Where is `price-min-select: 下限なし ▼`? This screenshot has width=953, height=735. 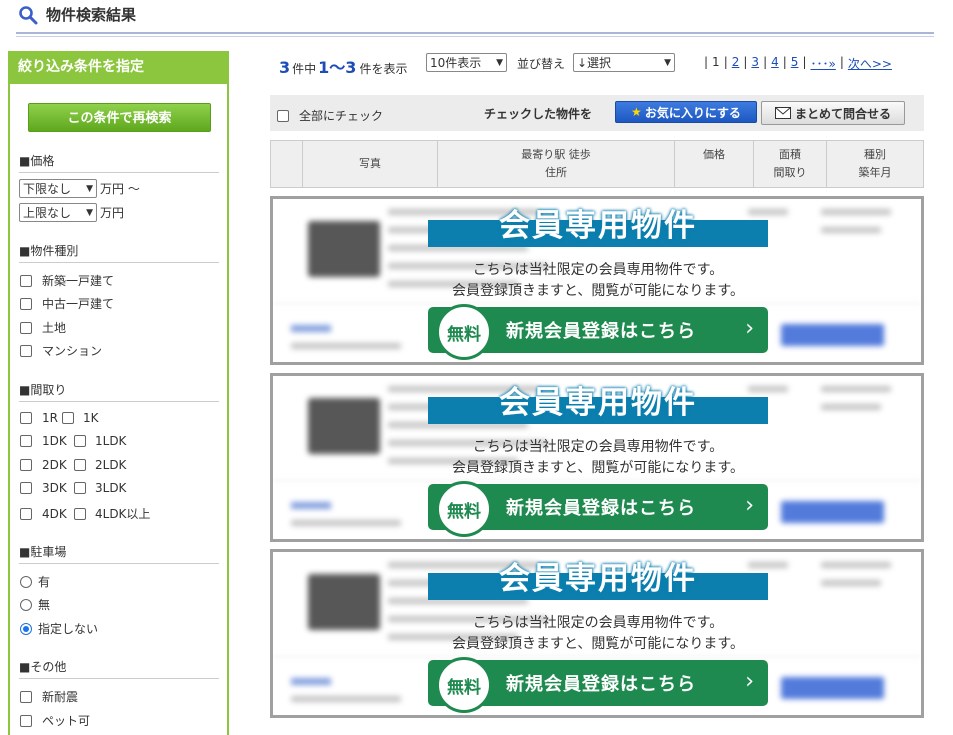 price-min-select: 下限なし ▼ is located at coordinates (58, 188).